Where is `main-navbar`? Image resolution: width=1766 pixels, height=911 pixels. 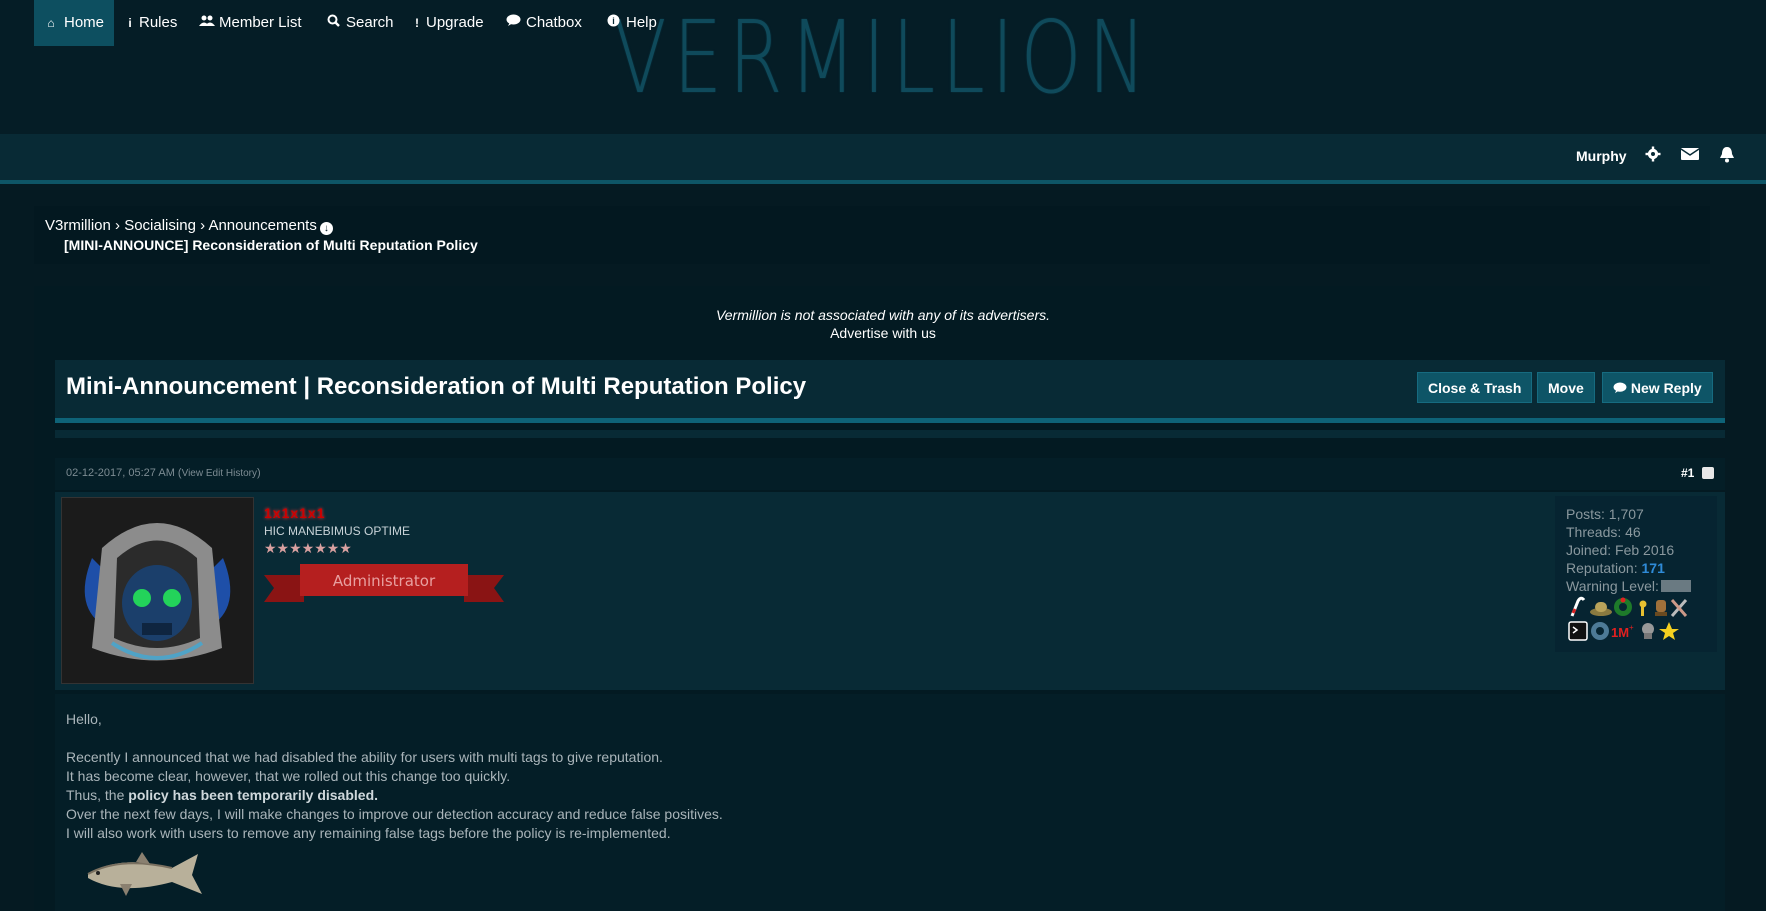
main-navbar is located at coordinates (883, 159).